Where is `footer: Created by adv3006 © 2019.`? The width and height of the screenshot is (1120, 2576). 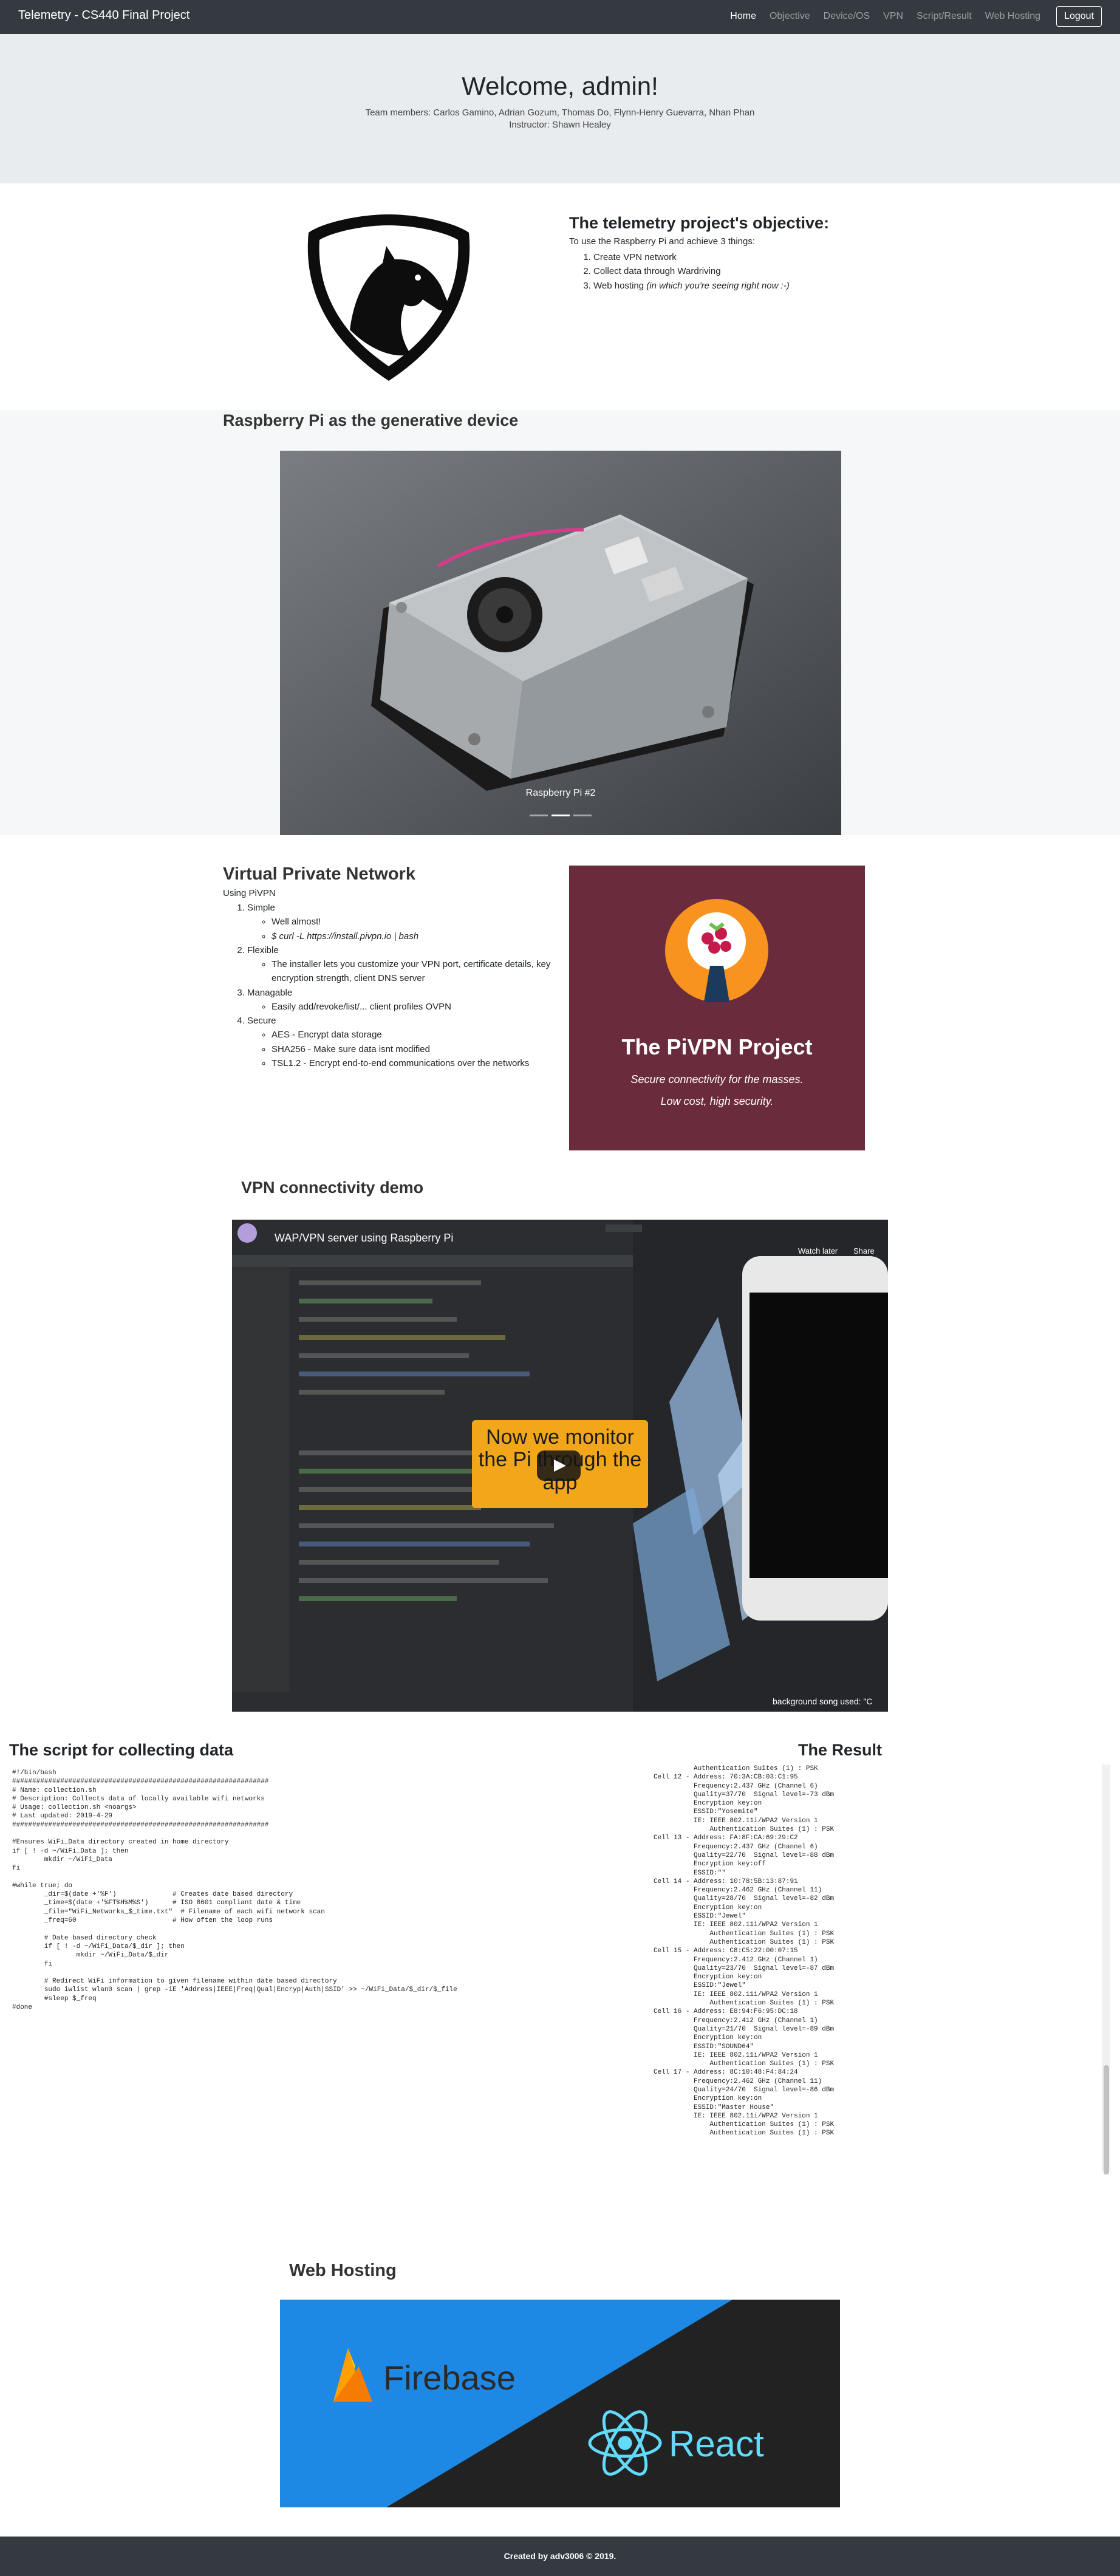 footer: Created by adv3006 © 2019. is located at coordinates (560, 2556).